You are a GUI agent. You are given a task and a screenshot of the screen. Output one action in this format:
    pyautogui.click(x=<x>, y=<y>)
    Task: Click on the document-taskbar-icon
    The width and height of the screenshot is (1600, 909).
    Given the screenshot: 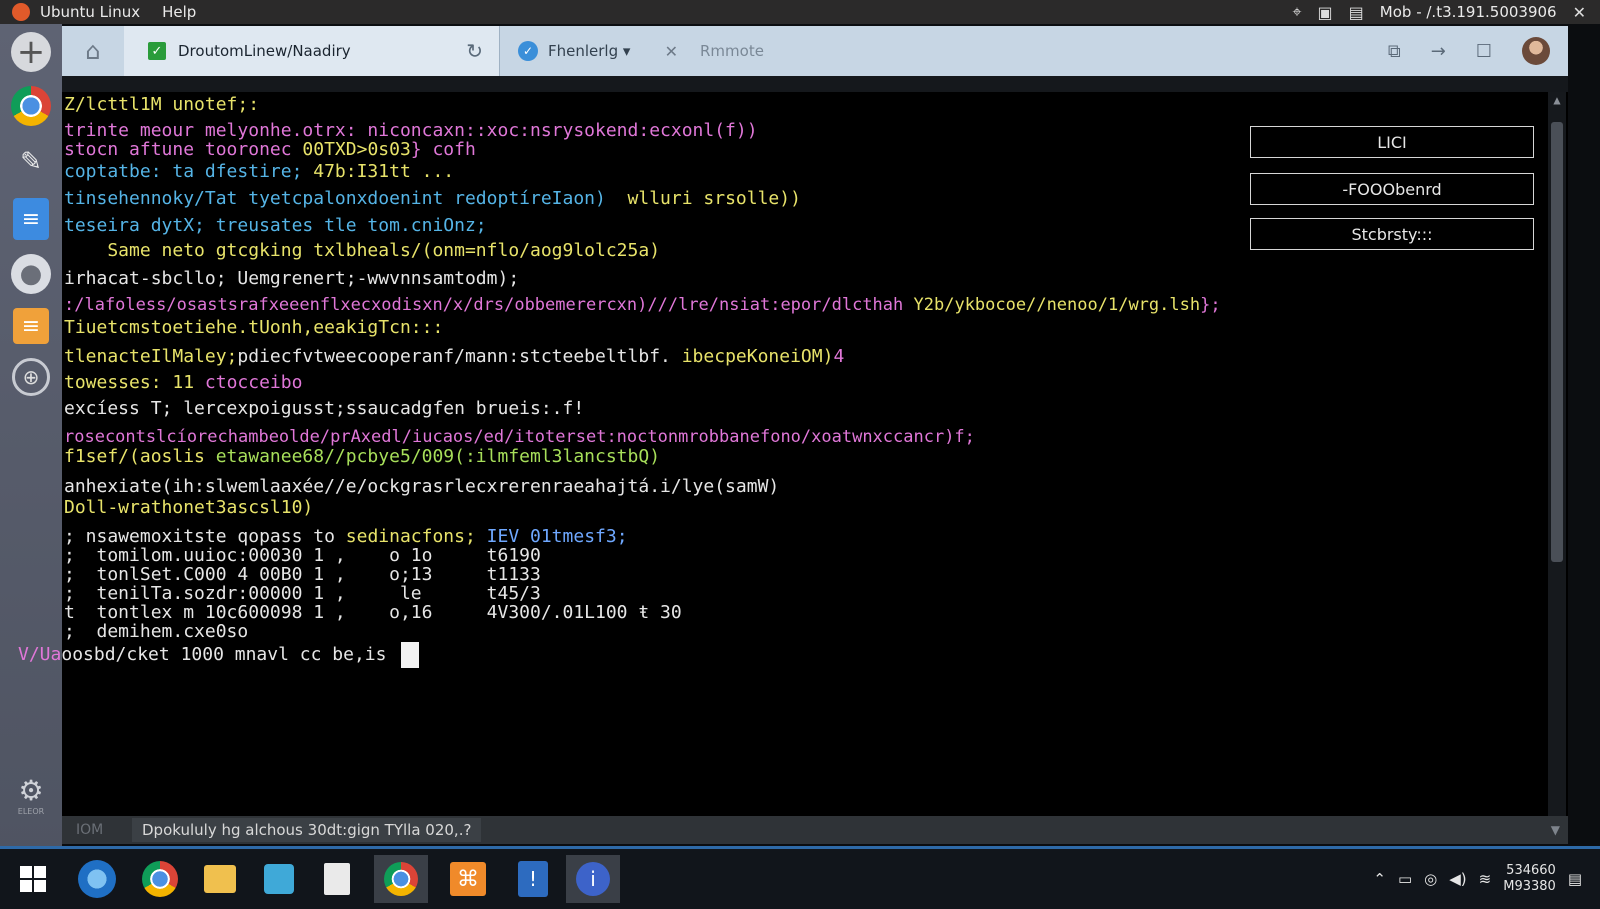 What is the action you would take?
    pyautogui.click(x=337, y=879)
    